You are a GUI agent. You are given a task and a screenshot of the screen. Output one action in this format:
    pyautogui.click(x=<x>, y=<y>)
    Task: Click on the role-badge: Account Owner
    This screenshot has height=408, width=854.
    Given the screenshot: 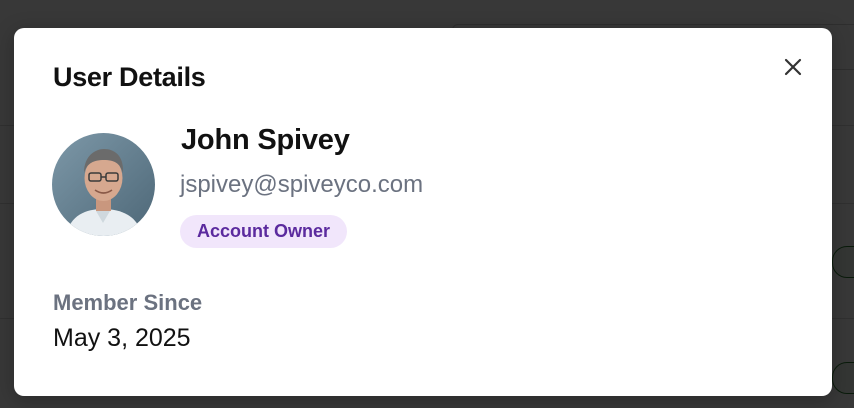 What is the action you would take?
    pyautogui.click(x=264, y=231)
    